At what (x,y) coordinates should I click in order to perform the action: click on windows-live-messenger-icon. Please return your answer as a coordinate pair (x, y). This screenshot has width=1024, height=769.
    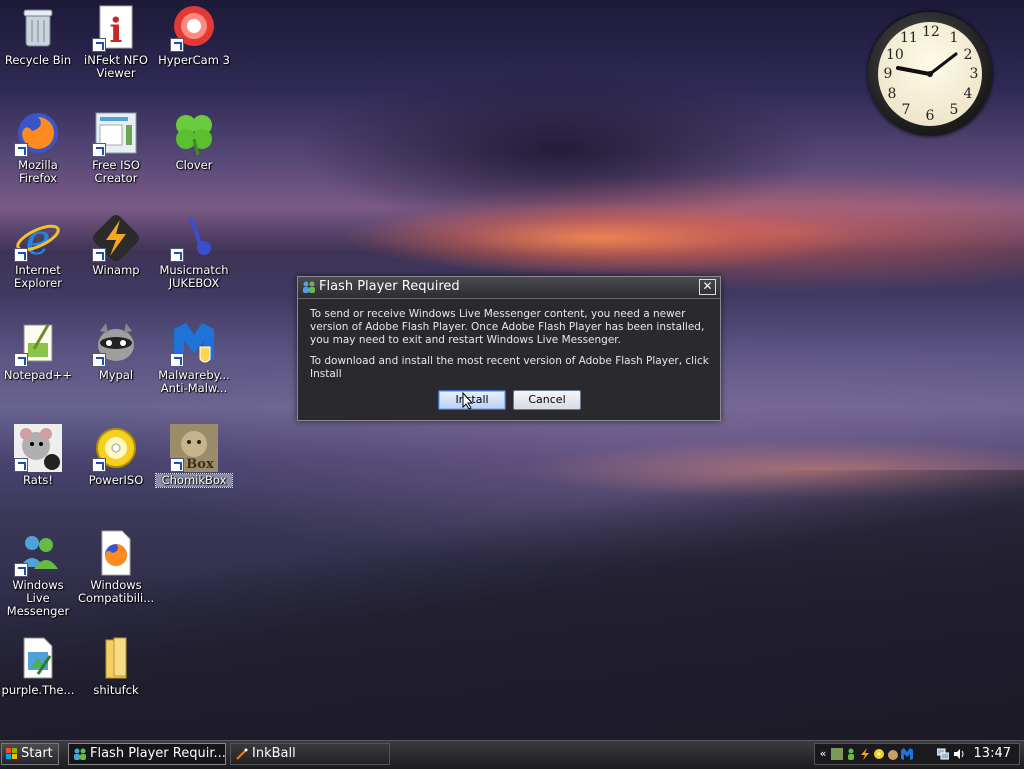
    Looking at the image, I should click on (38, 553).